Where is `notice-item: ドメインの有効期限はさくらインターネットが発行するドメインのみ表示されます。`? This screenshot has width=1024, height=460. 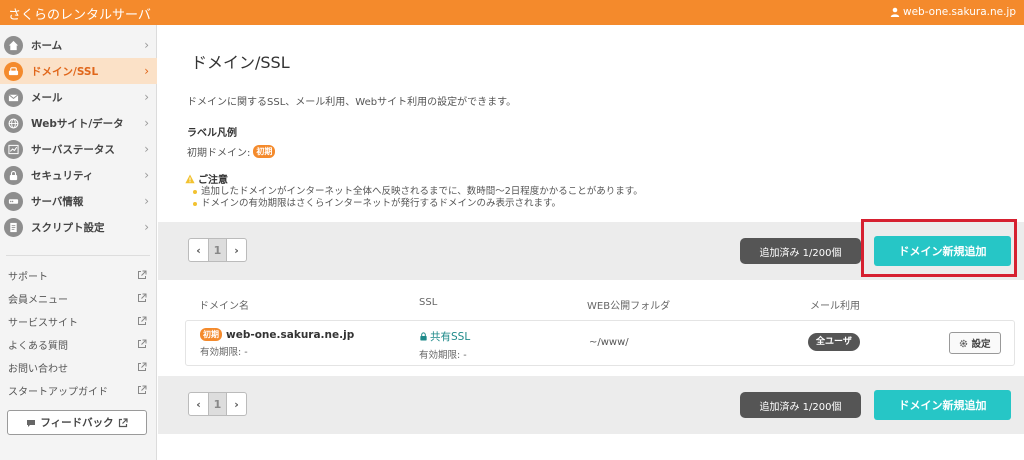
notice-item: ドメインの有効期限はさくらインターネットが発行するドメインのみ表示されます。 is located at coordinates (509, 204).